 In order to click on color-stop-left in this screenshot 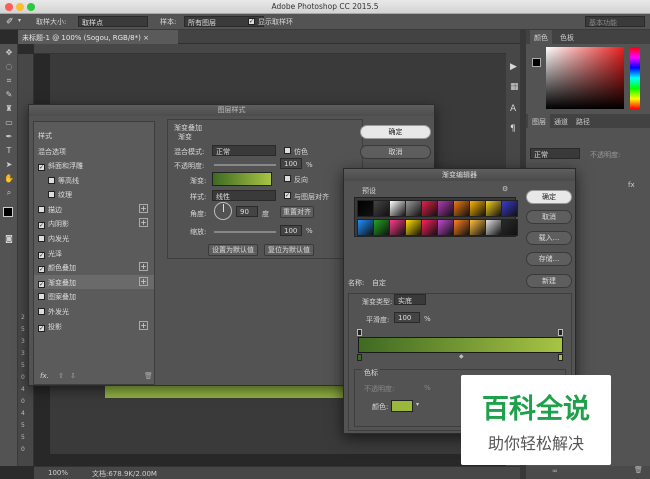, I will do `click(359, 357)`.